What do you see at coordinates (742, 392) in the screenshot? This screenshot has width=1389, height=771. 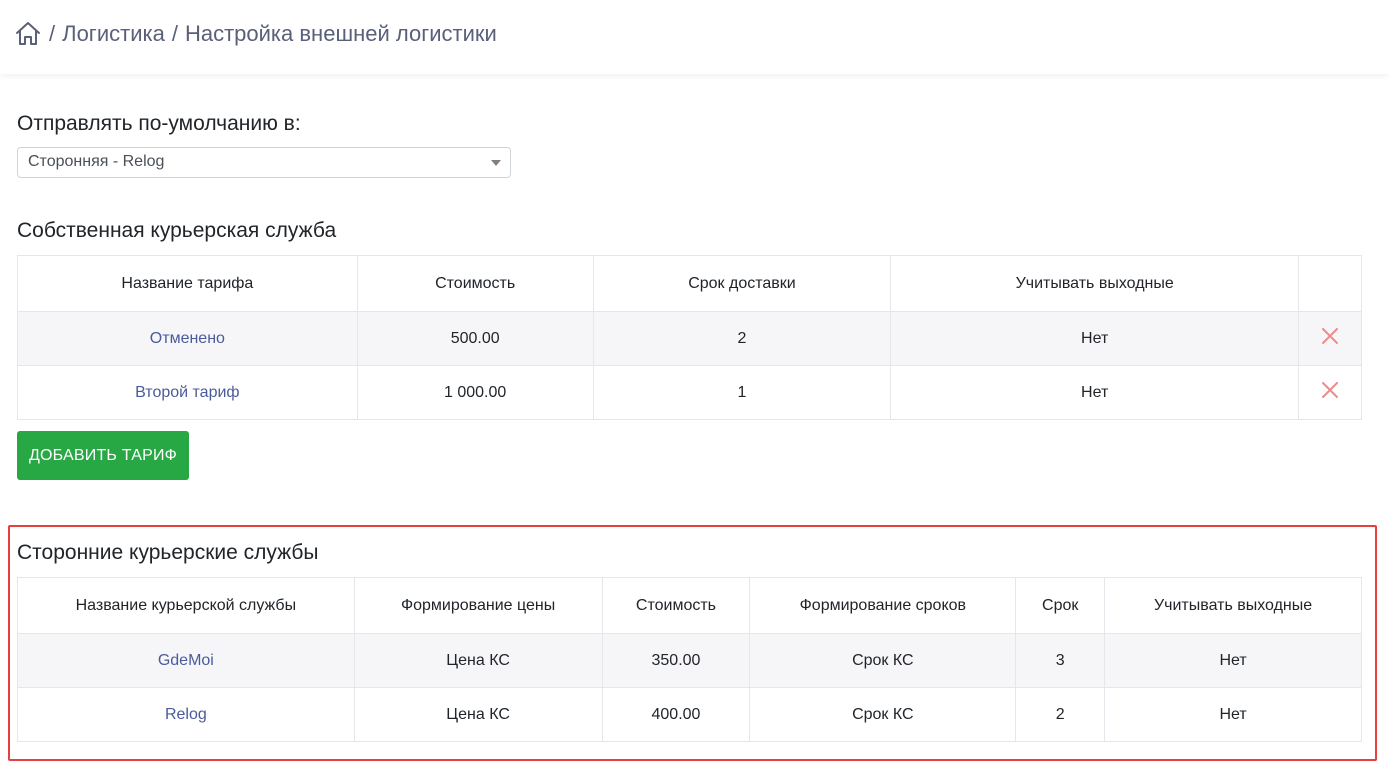 I see `tariff-term: 1` at bounding box center [742, 392].